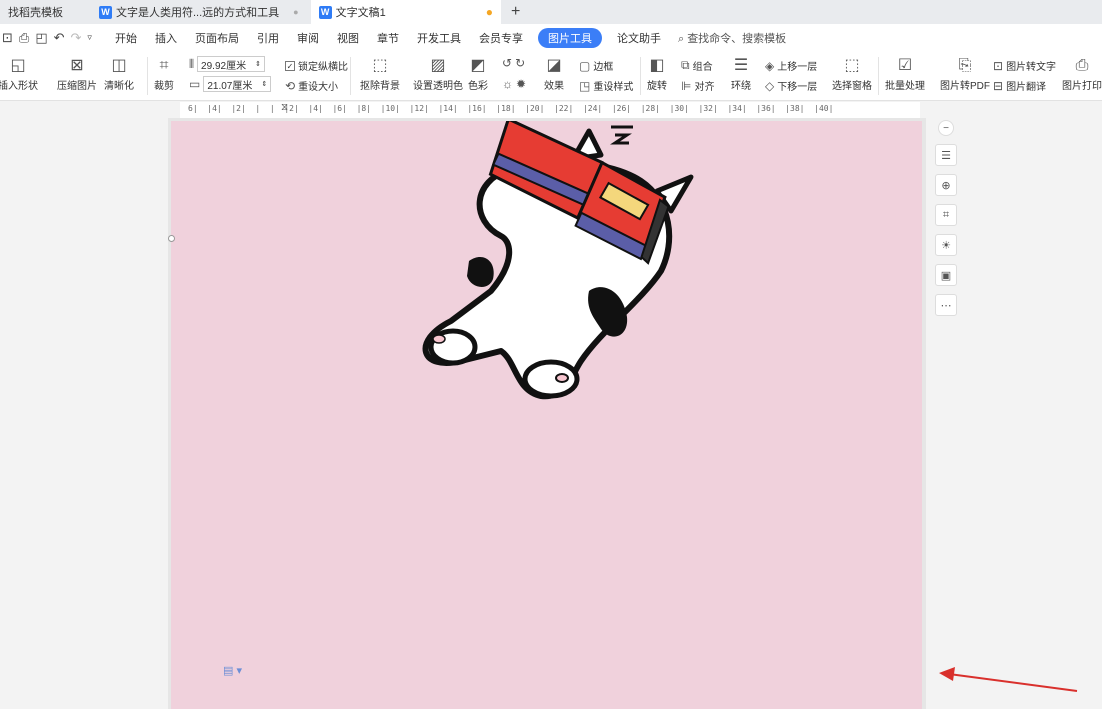 This screenshot has height=709, width=1102. I want to click on more-icon: ⋯, so click(946, 305).